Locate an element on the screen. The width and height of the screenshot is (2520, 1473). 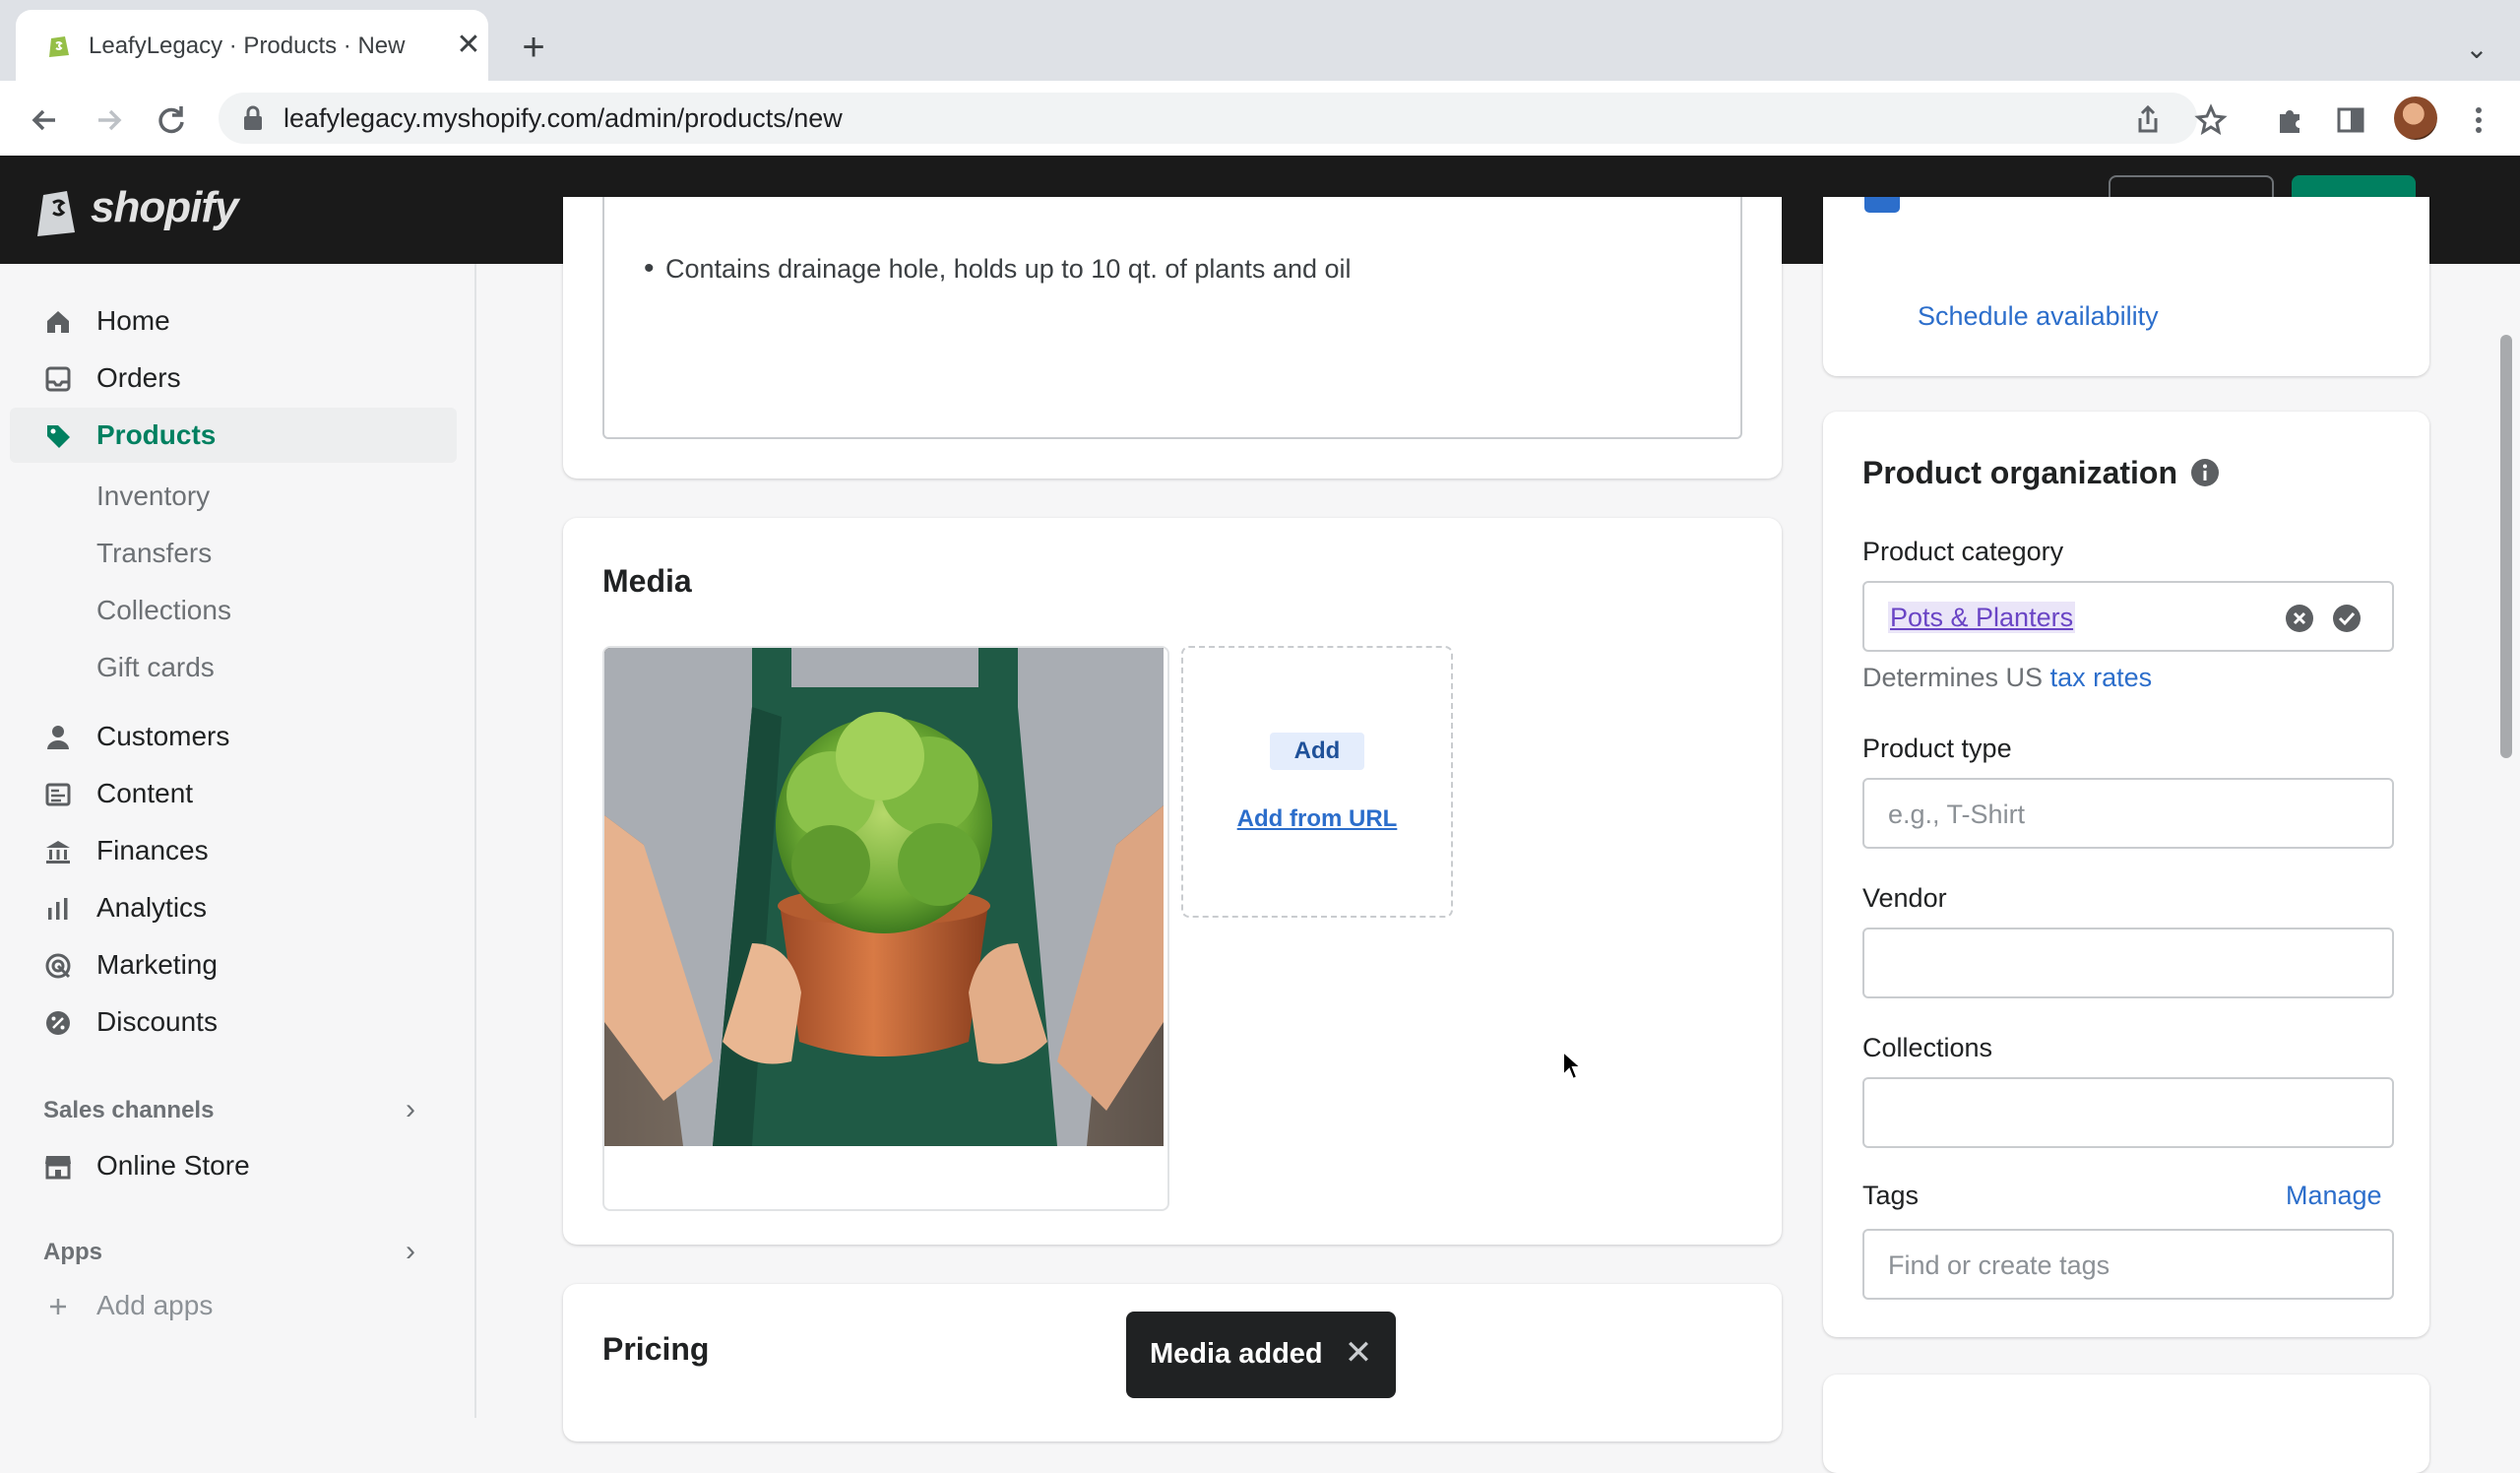
tab-search-chevron-icon: ⌄ is located at coordinates (2476, 49).